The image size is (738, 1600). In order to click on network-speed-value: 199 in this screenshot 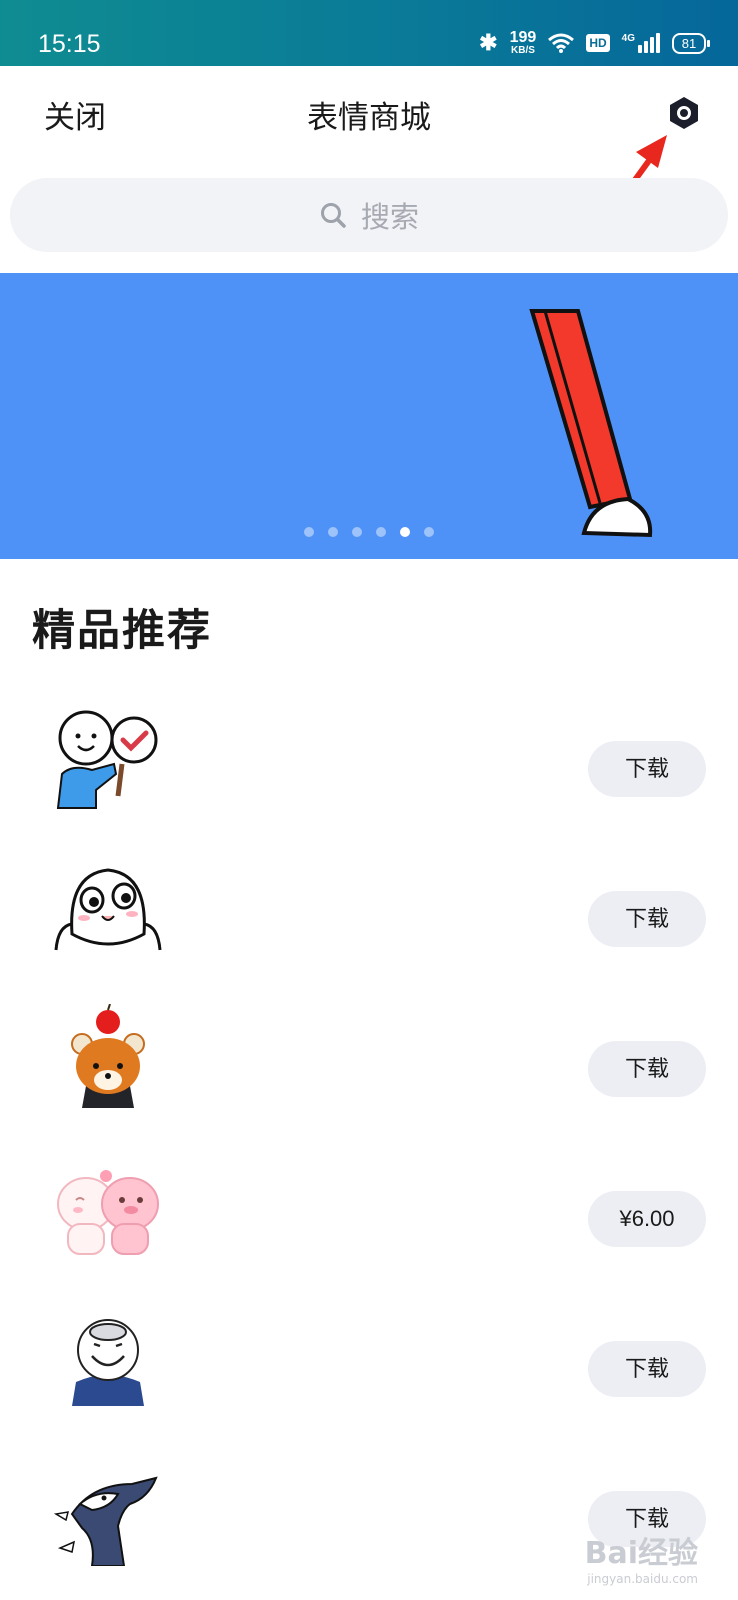, I will do `click(523, 37)`.